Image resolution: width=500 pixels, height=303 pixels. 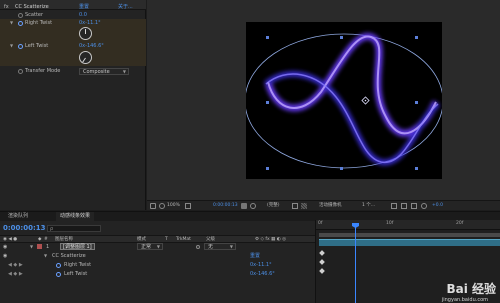 What do you see at coordinates (34, 15) in the screenshot?
I see `property-label: Scatter` at bounding box center [34, 15].